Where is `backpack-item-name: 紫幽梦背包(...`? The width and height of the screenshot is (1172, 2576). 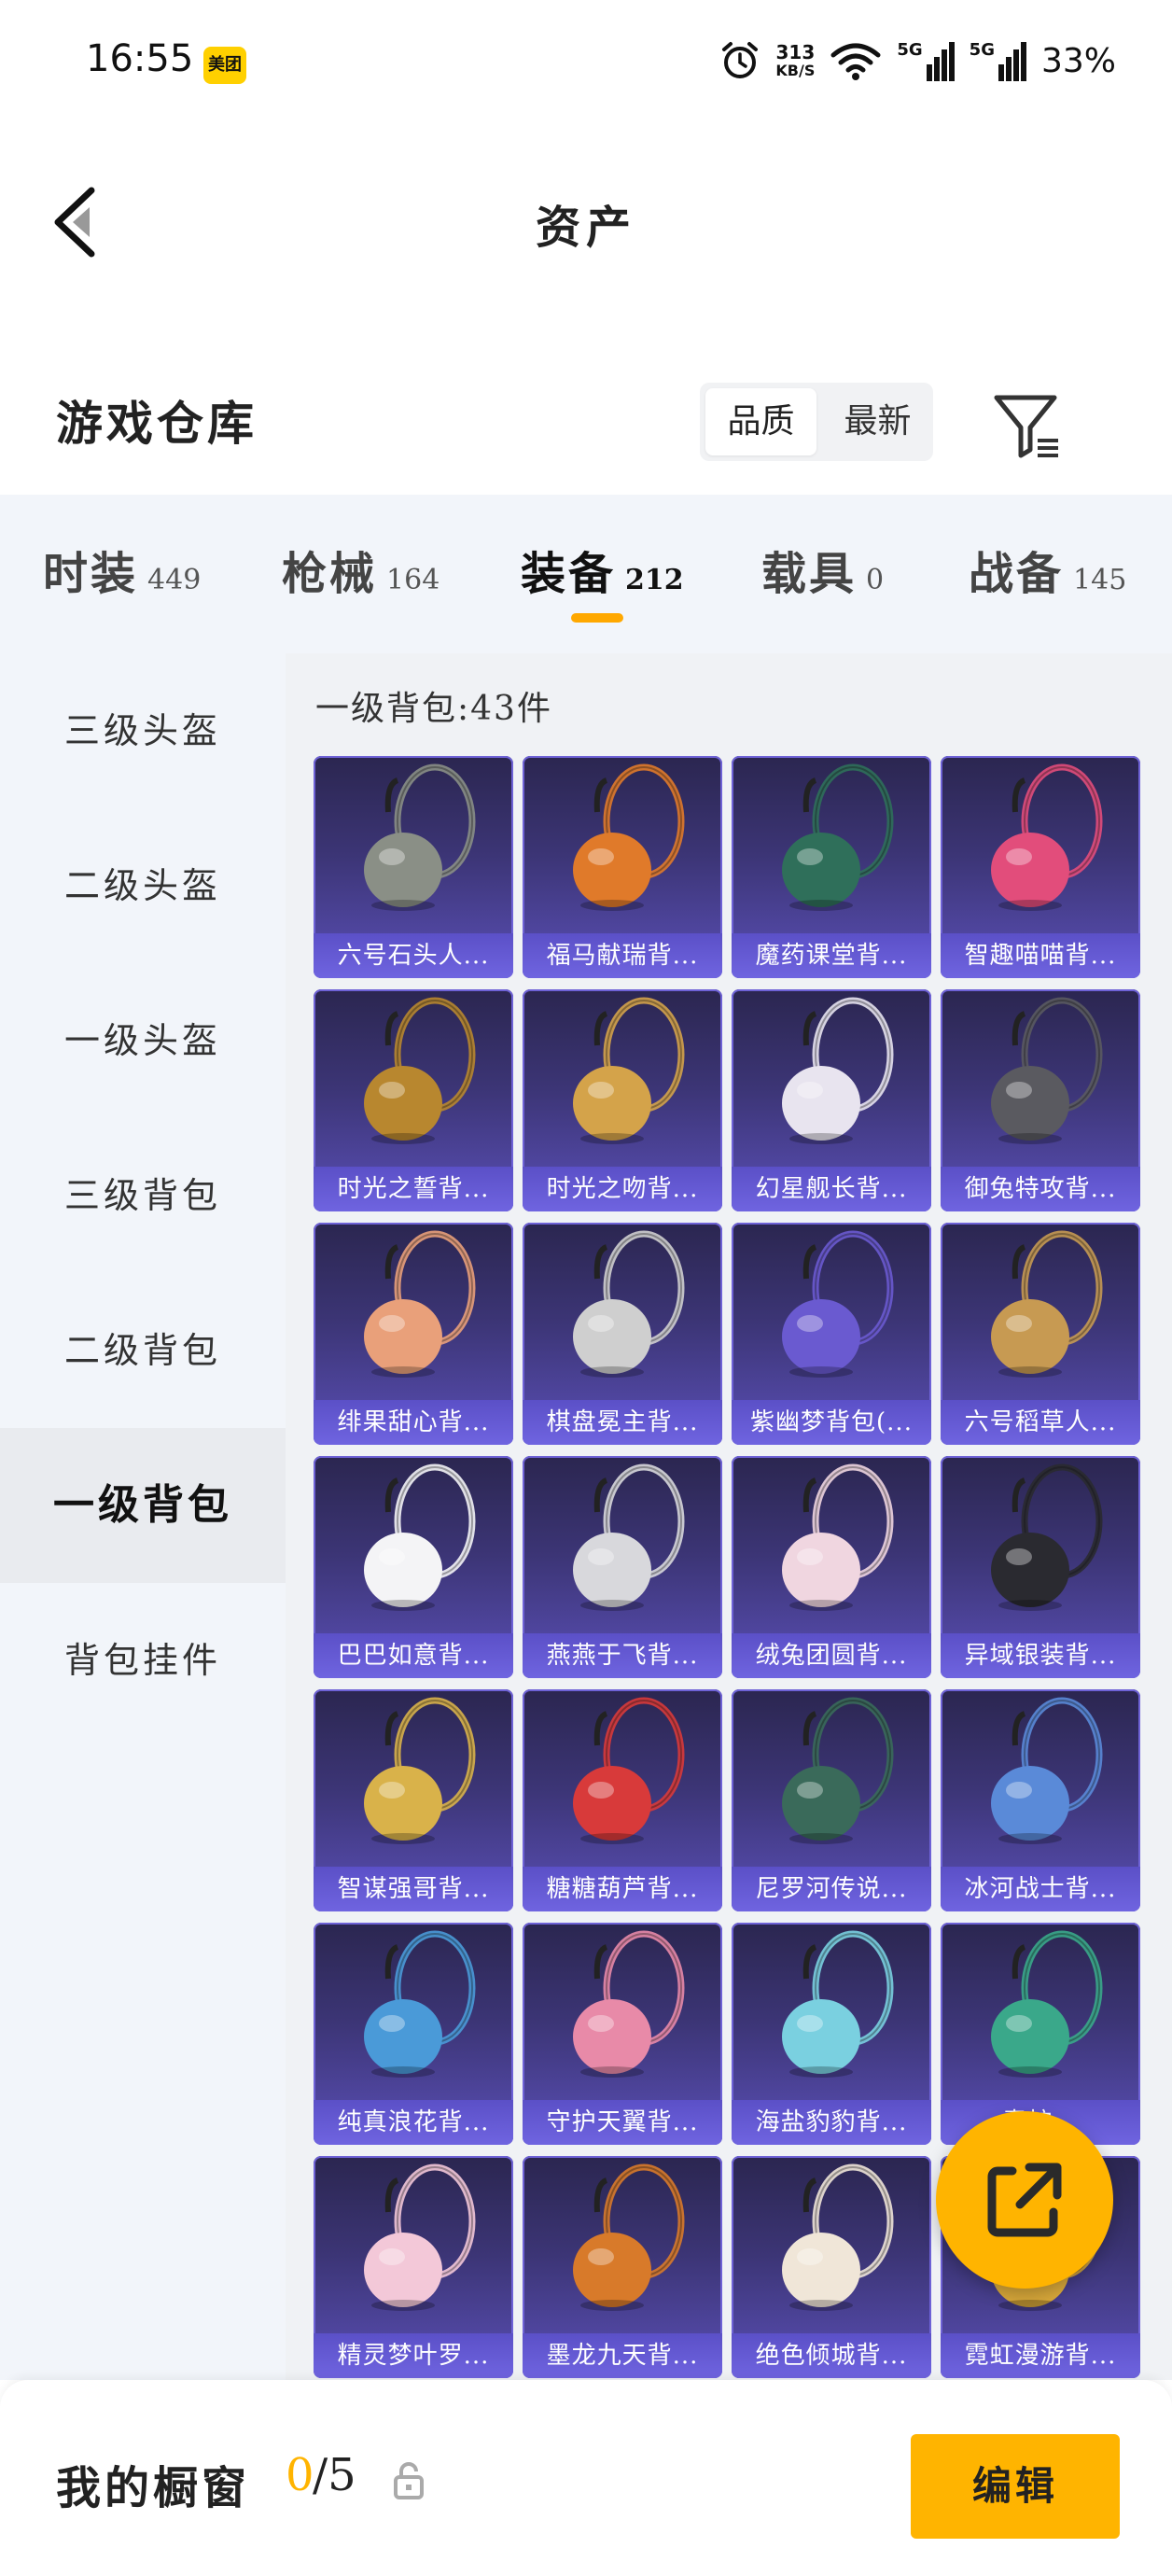 backpack-item-name: 紫幽梦背包(... is located at coordinates (831, 1422).